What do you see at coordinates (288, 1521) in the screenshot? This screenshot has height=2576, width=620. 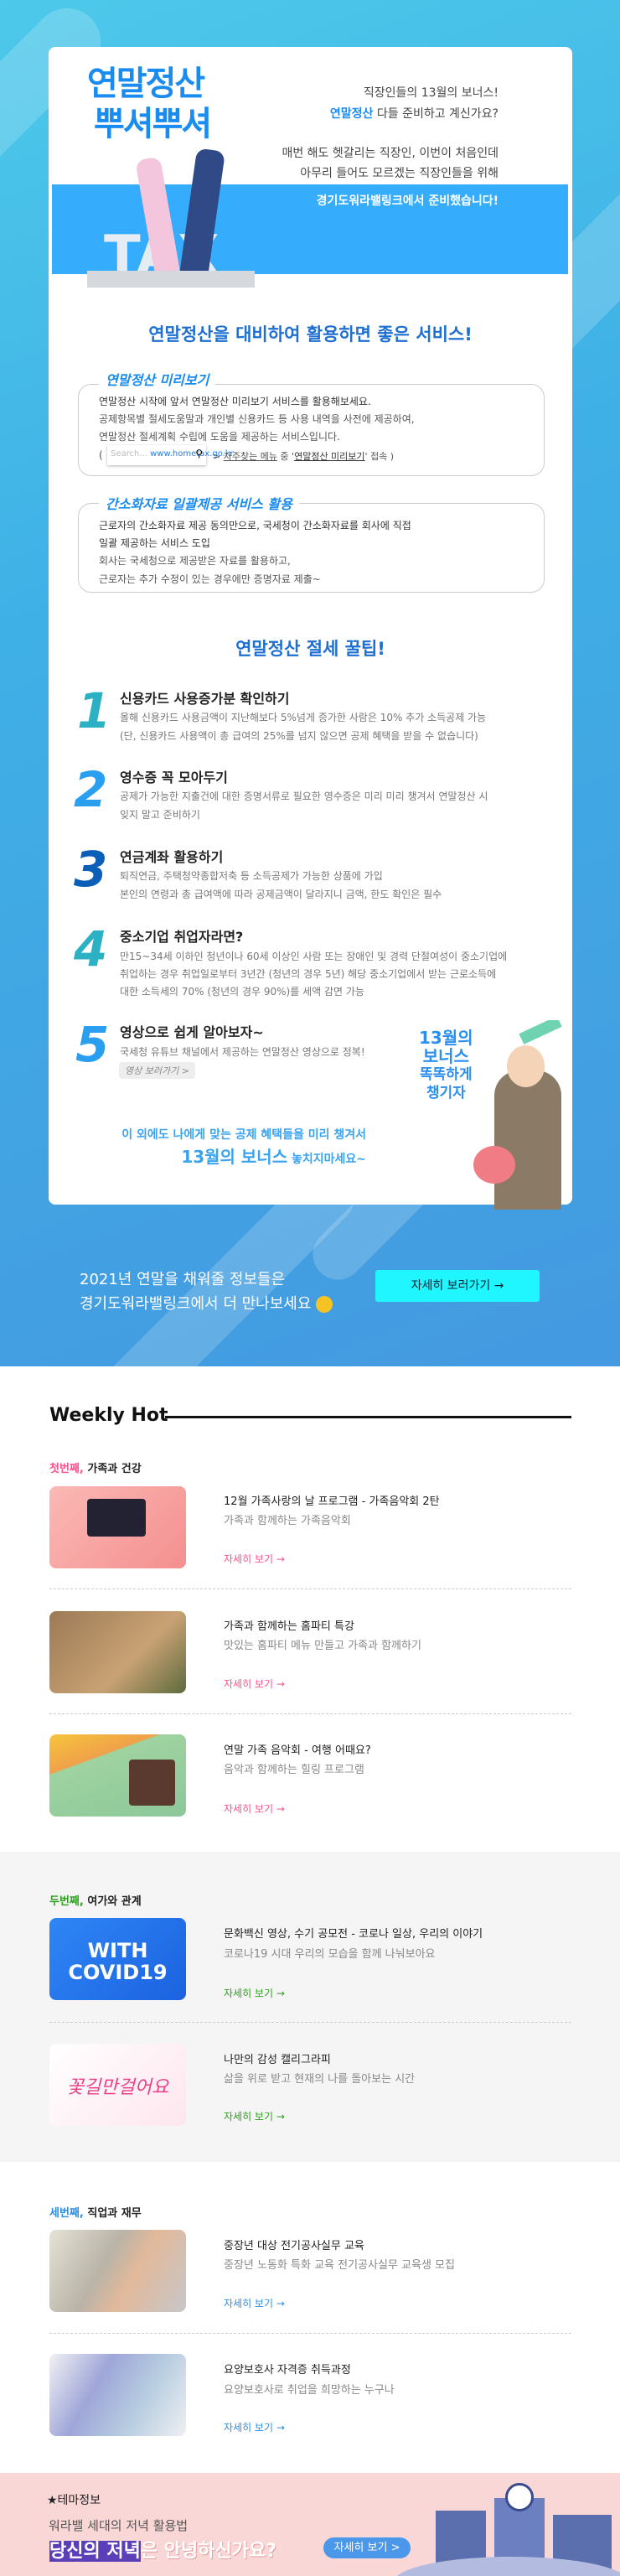 I see `item-subtitle: 가족과 함께하는 가족음악회` at bounding box center [288, 1521].